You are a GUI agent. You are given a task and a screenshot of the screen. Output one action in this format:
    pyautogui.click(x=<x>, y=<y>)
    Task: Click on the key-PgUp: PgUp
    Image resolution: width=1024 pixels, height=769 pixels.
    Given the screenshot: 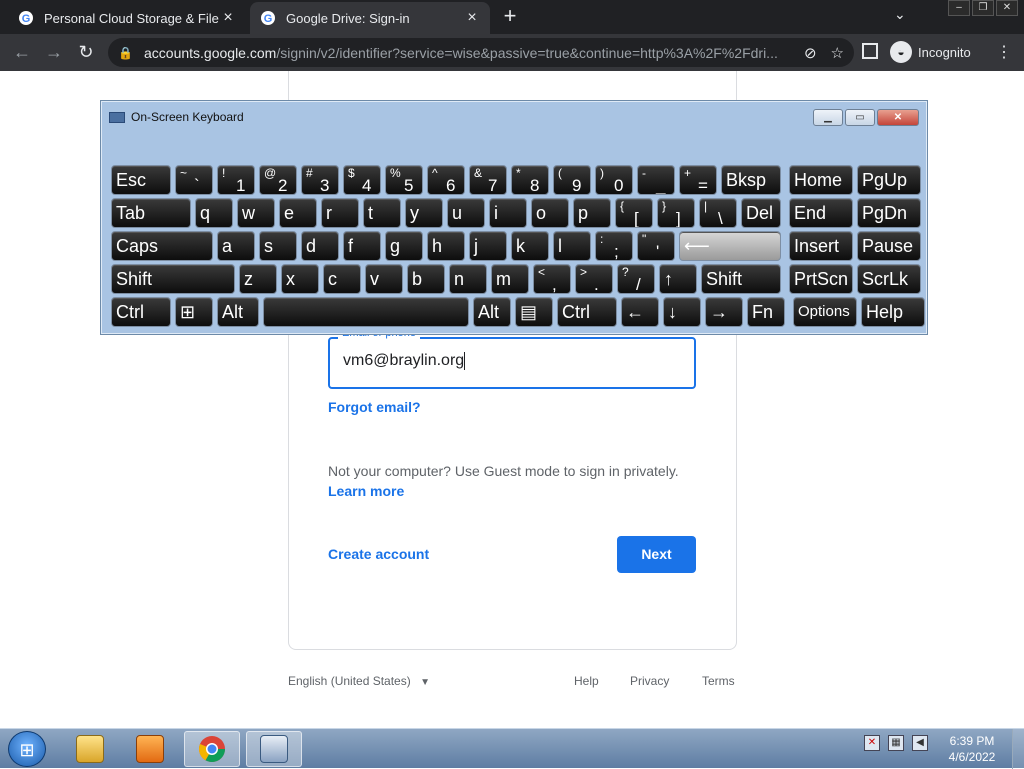 What is the action you would take?
    pyautogui.click(x=889, y=180)
    